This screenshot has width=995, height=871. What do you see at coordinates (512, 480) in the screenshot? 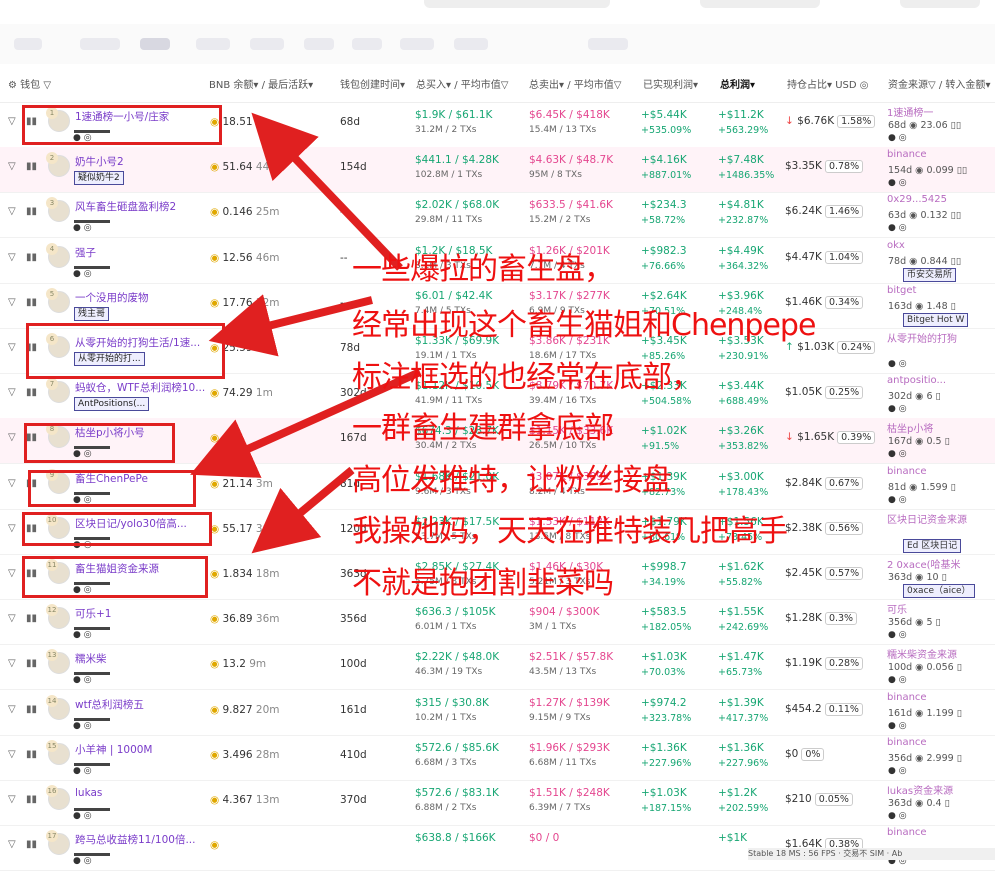
I see `overlay-line-5: 高位发推特，让粉丝接盘` at bounding box center [512, 480].